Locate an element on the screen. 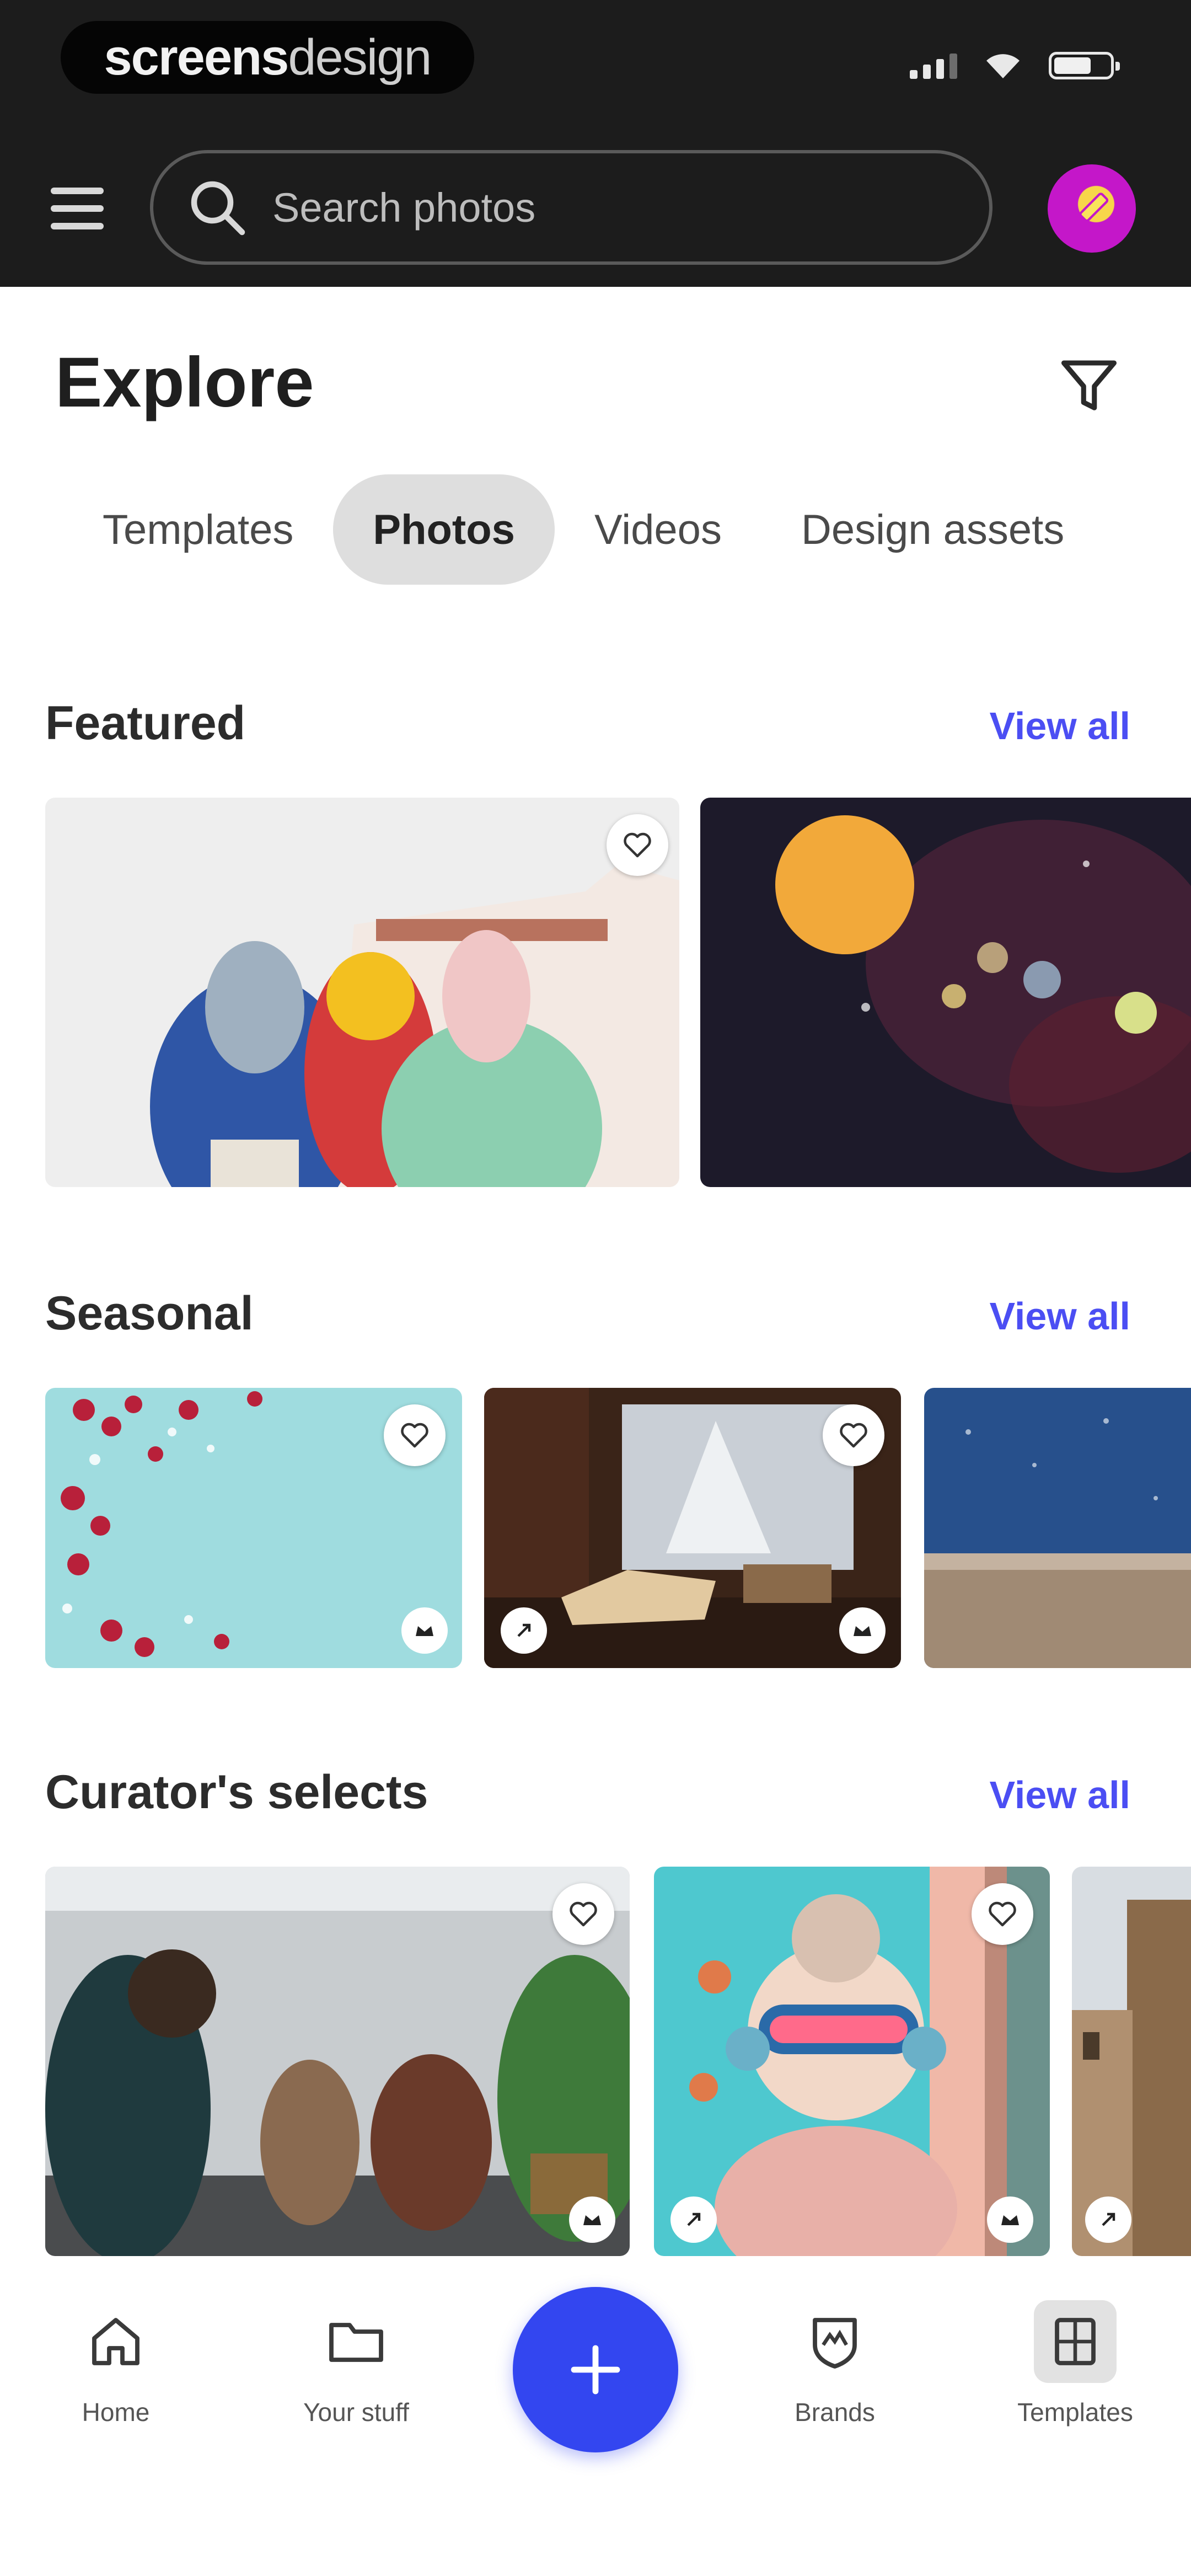  hamburger-menu-icon is located at coordinates (77, 208).